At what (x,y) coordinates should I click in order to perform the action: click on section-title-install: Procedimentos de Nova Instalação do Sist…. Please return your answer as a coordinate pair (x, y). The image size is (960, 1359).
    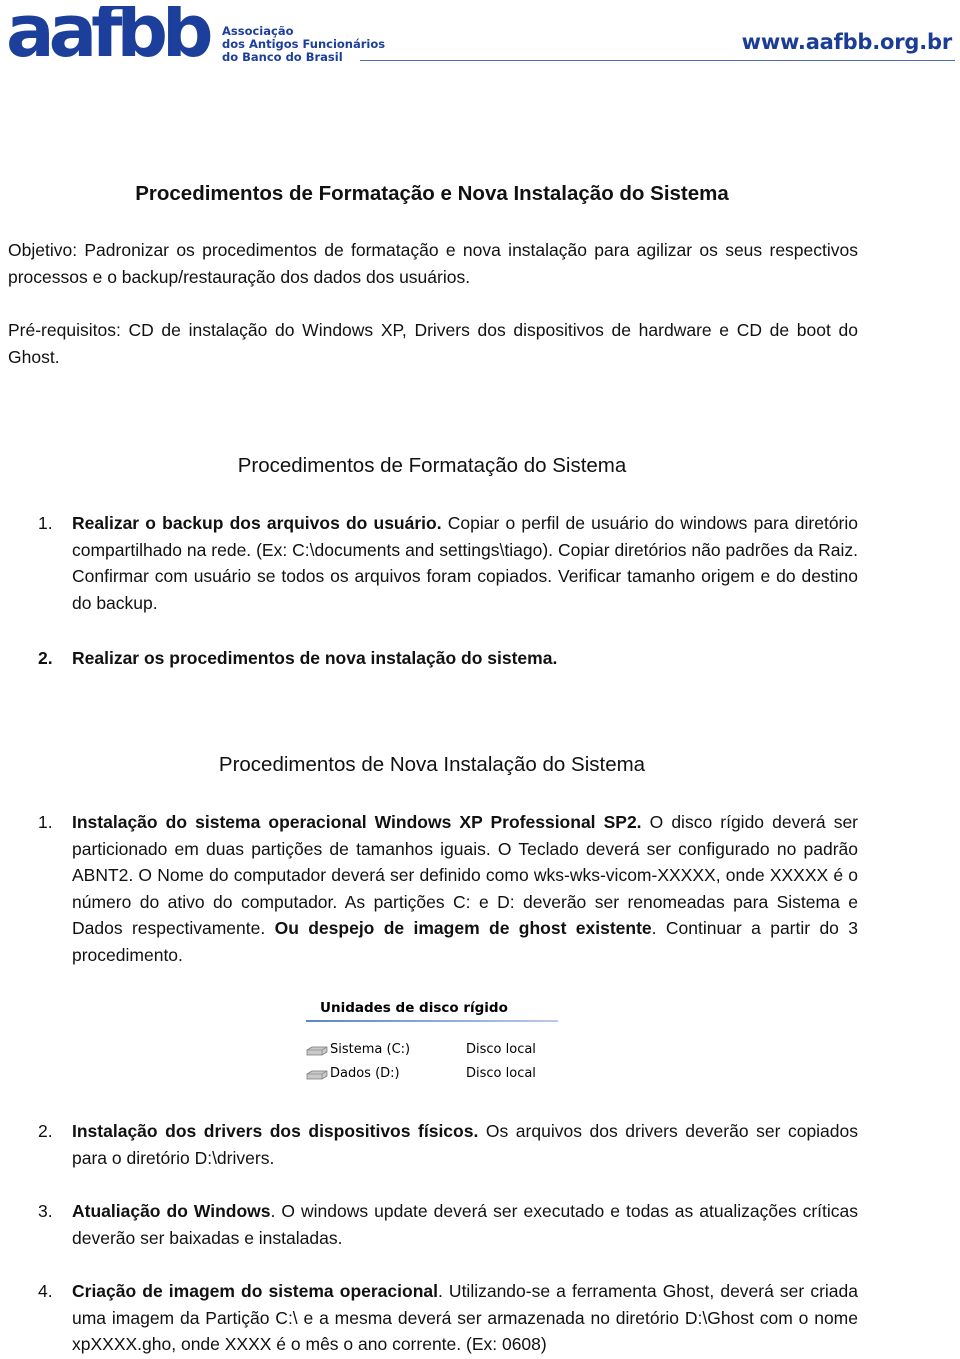
    Looking at the image, I should click on (432, 764).